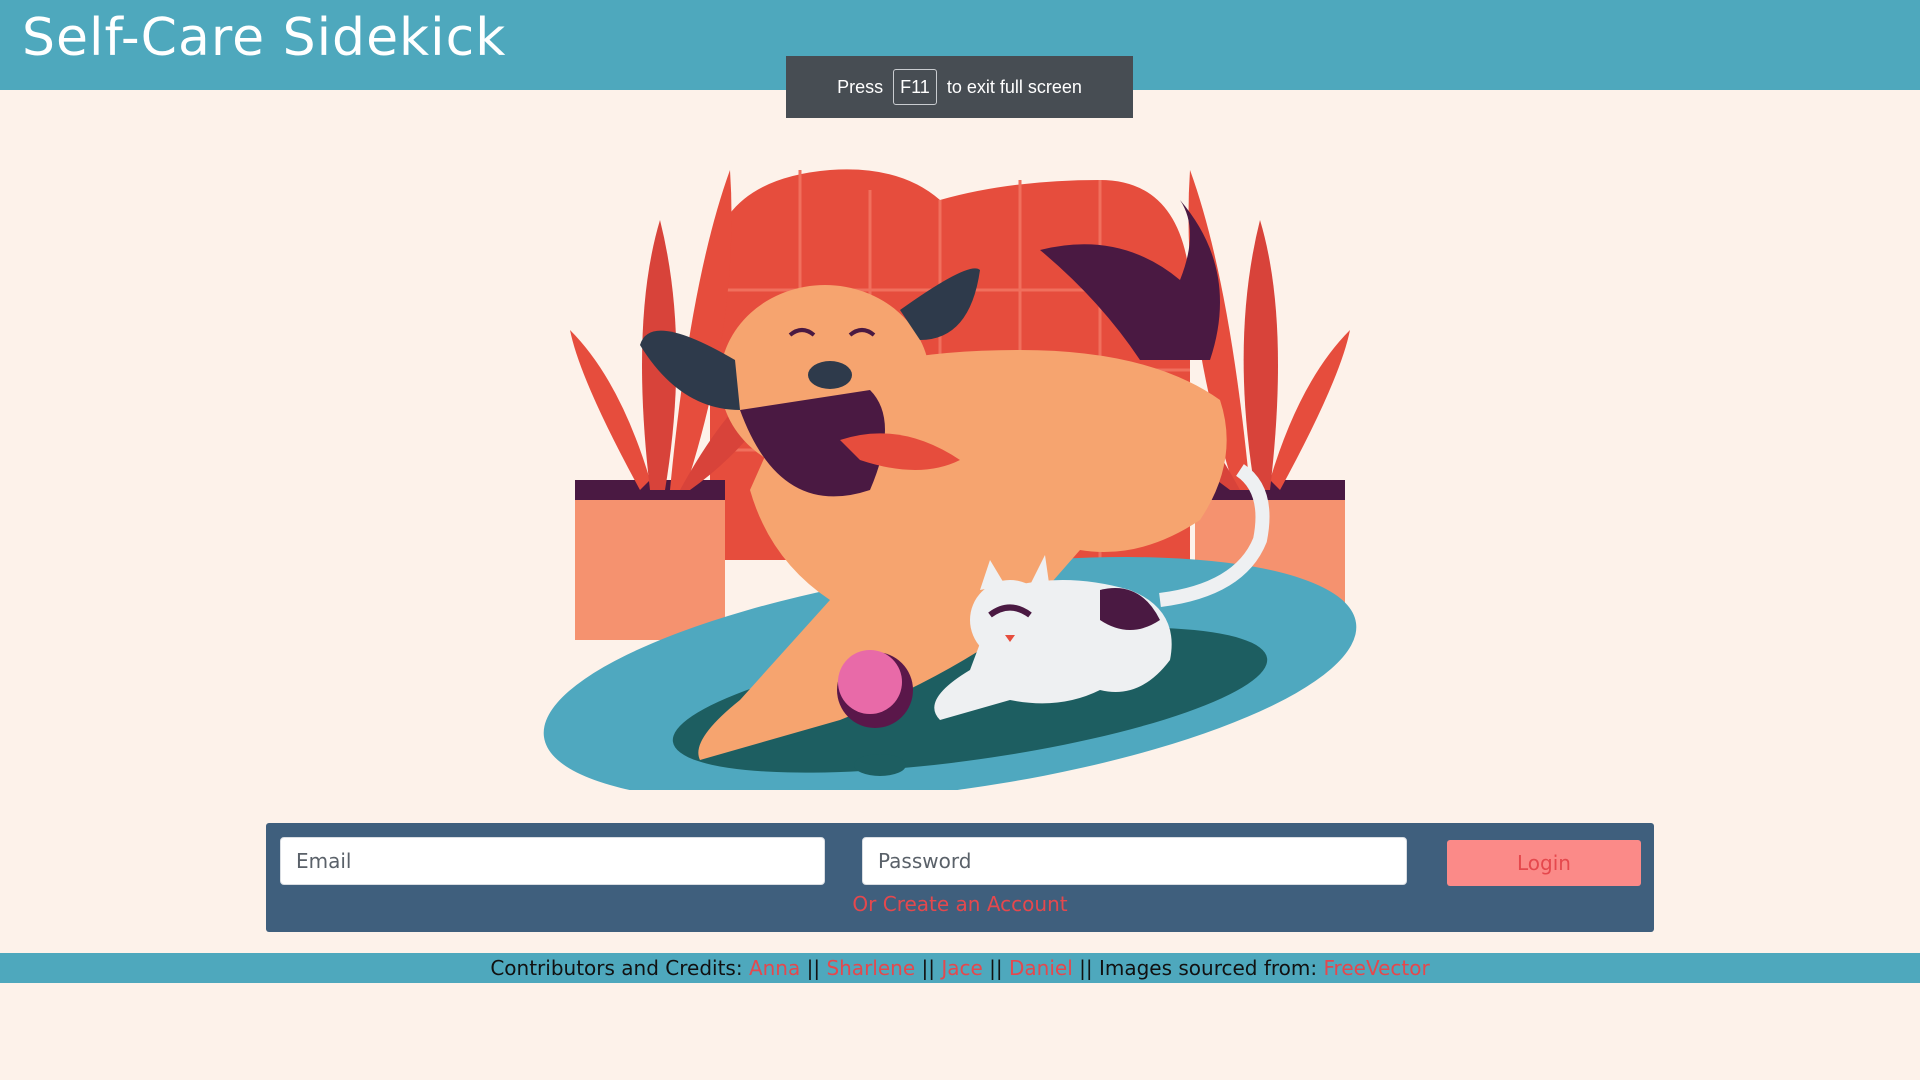  What do you see at coordinates (1010, 620) in the screenshot?
I see `cat-head` at bounding box center [1010, 620].